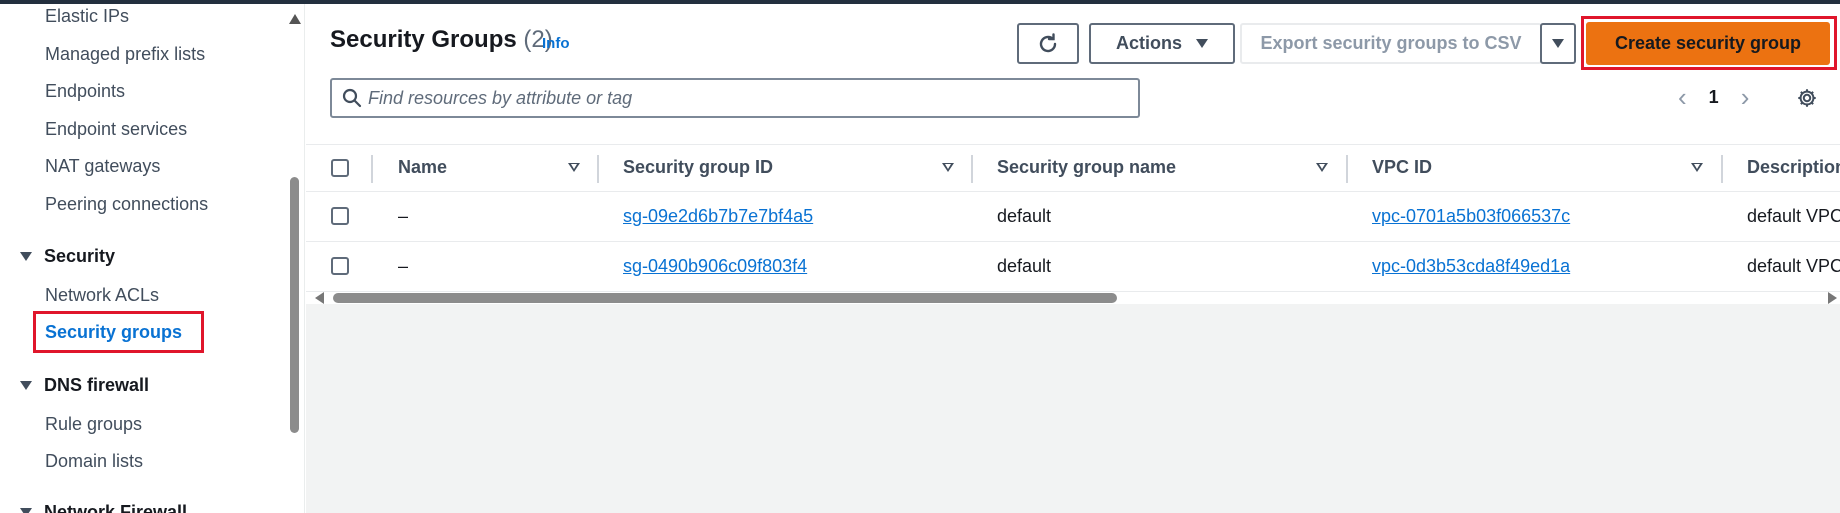 This screenshot has height=513, width=1840. Describe the element at coordinates (556, 43) in the screenshot. I see `info-link: Info` at that location.